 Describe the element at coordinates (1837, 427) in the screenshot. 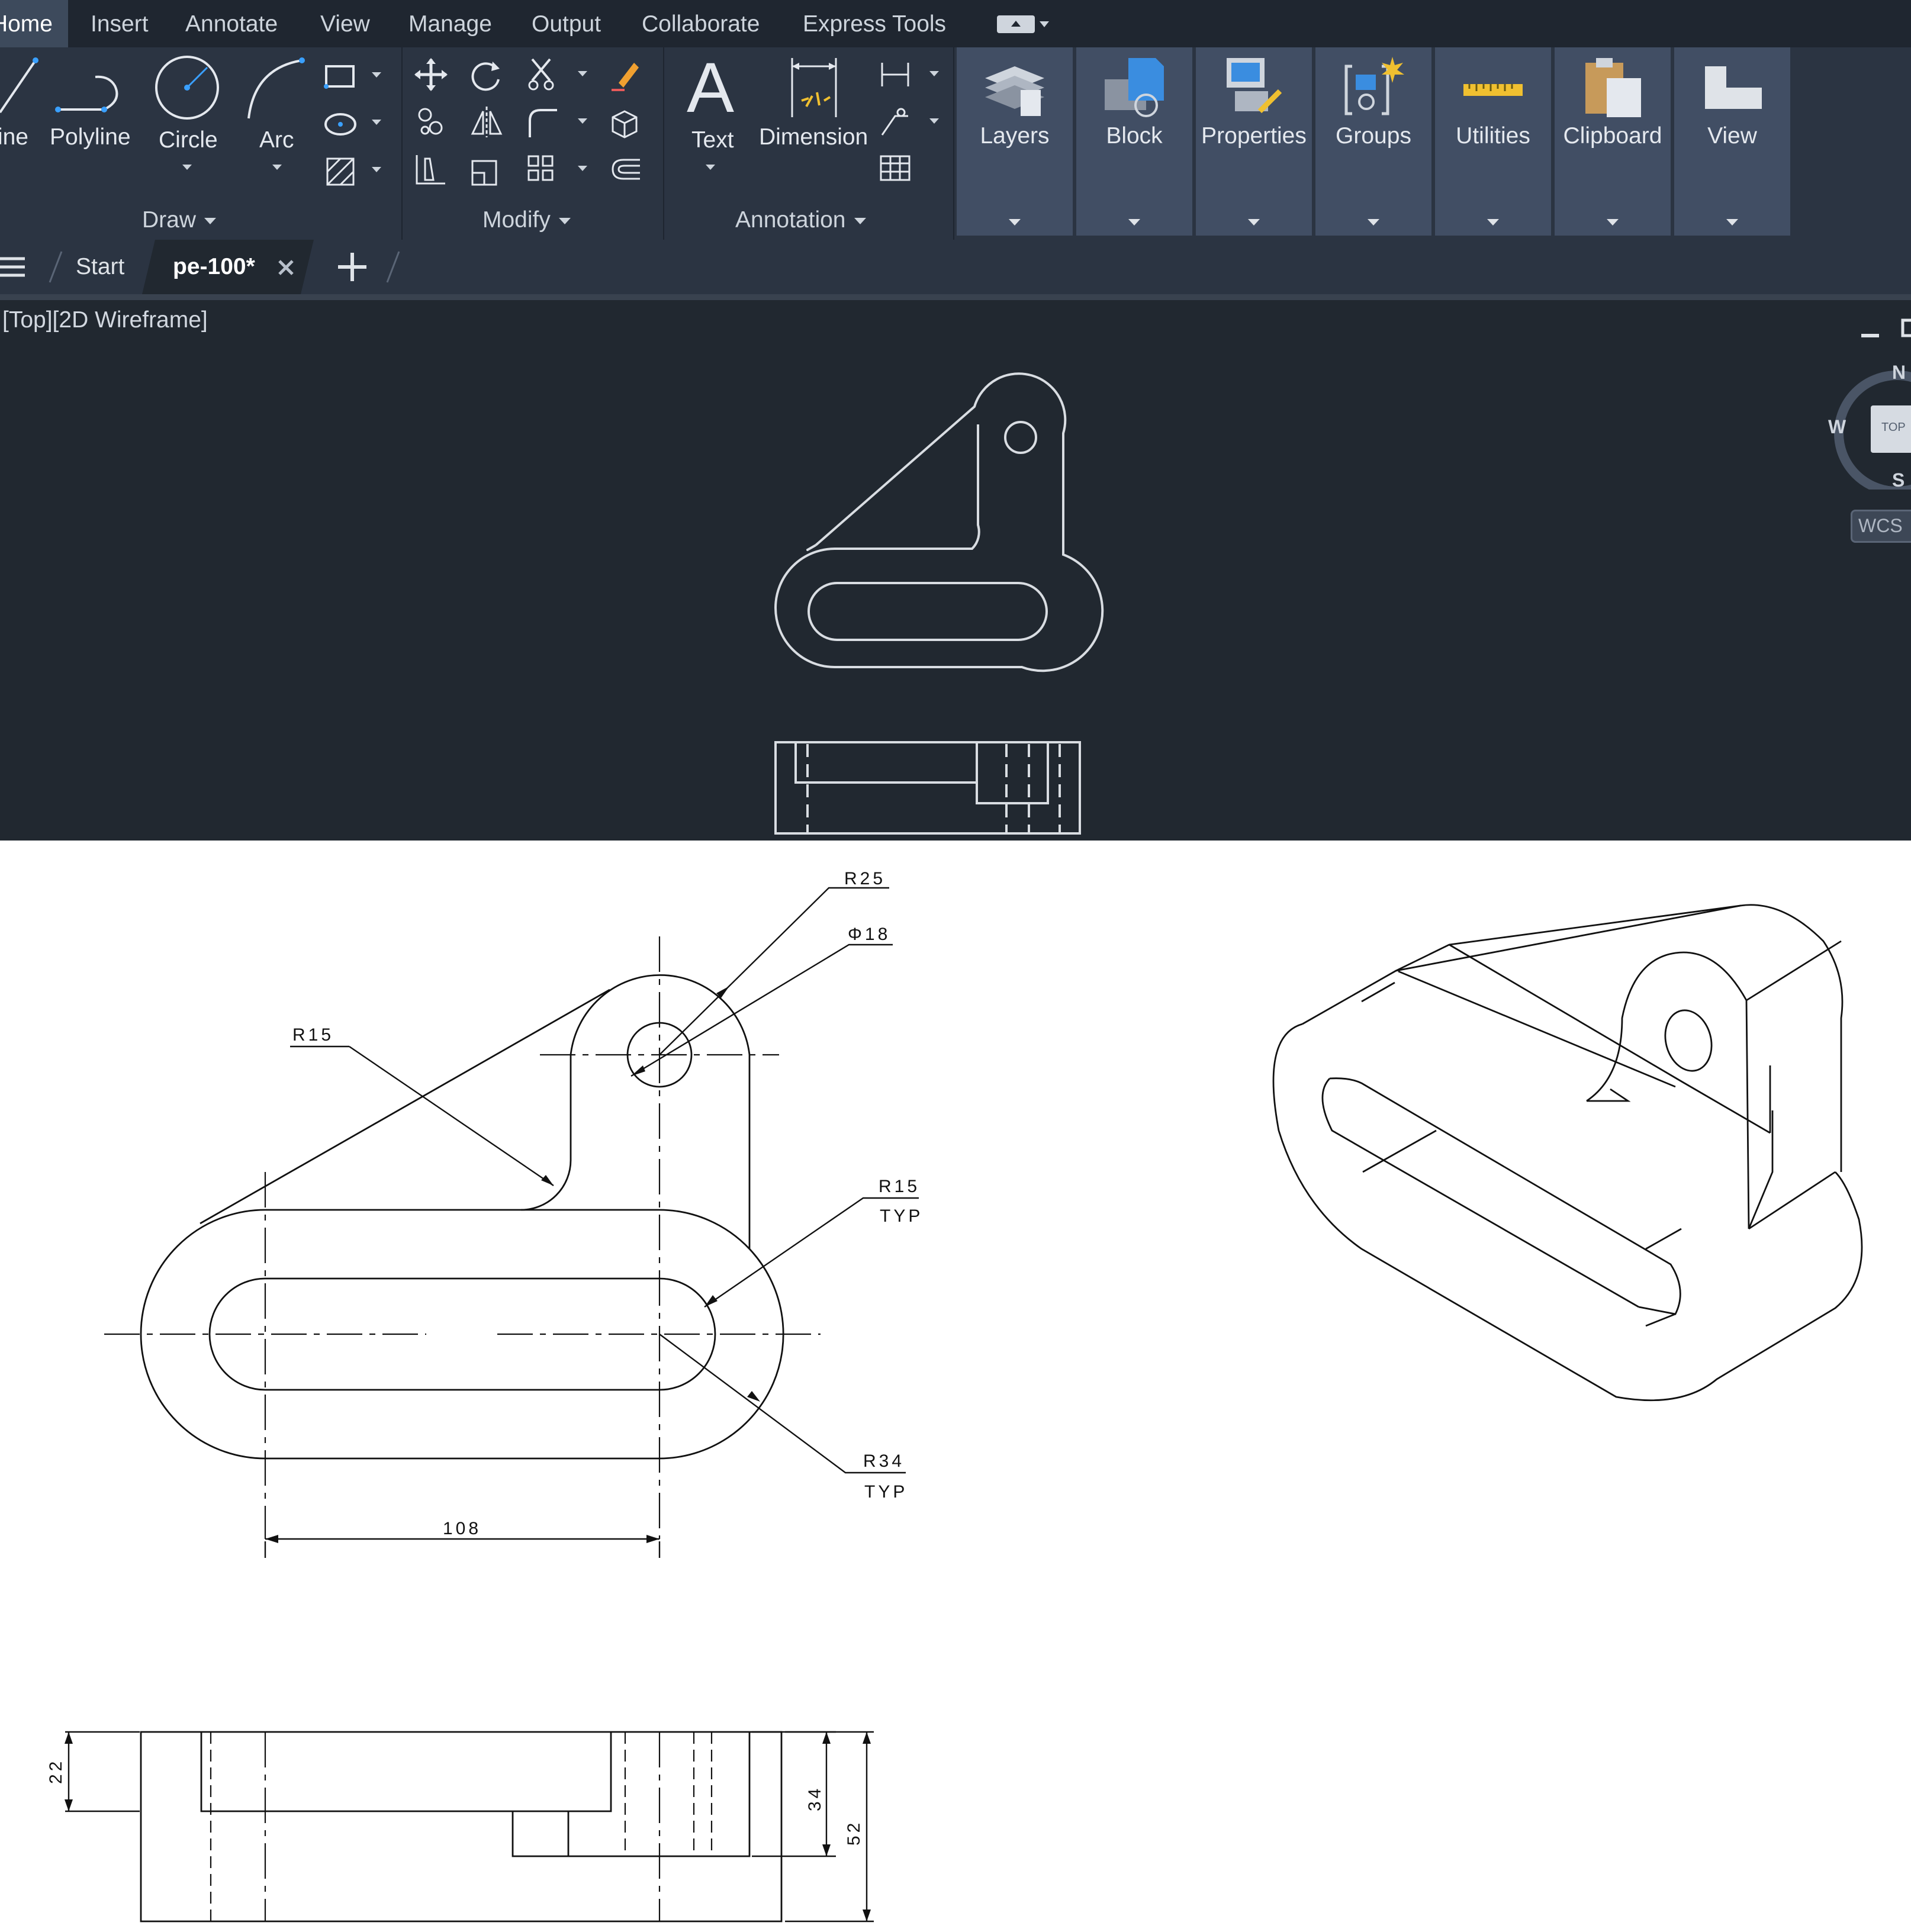

I see `compass-west: W` at that location.